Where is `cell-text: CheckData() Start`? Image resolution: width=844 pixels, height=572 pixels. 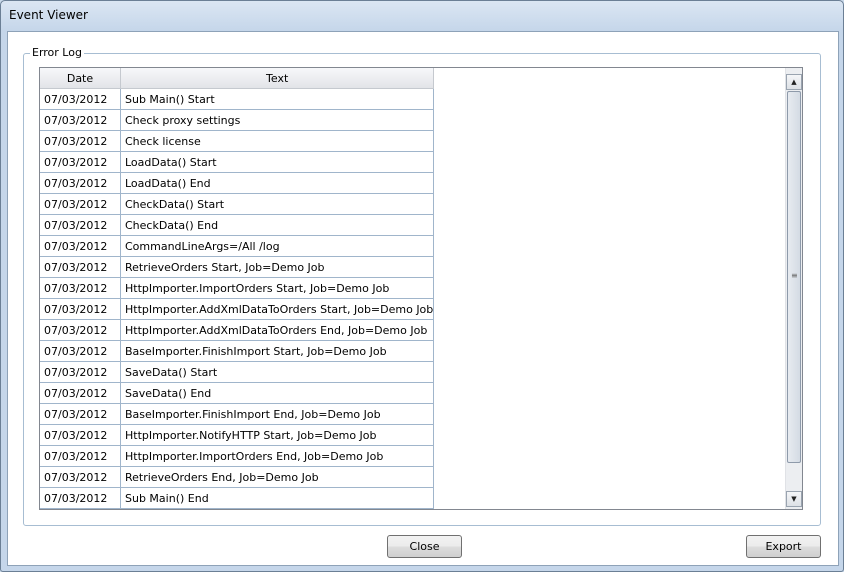
cell-text: CheckData() Start is located at coordinates (277, 204).